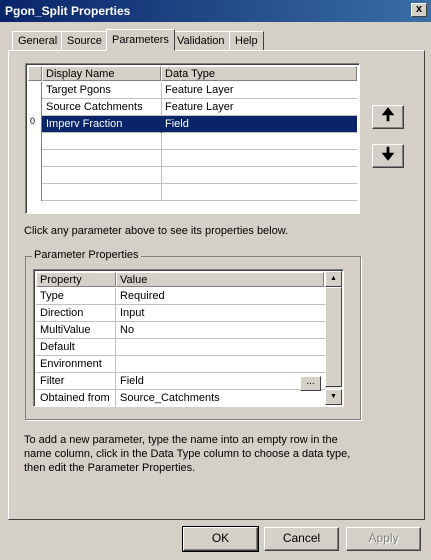 The height and width of the screenshot is (560, 431). I want to click on param-type-cell: Field, so click(259, 124).